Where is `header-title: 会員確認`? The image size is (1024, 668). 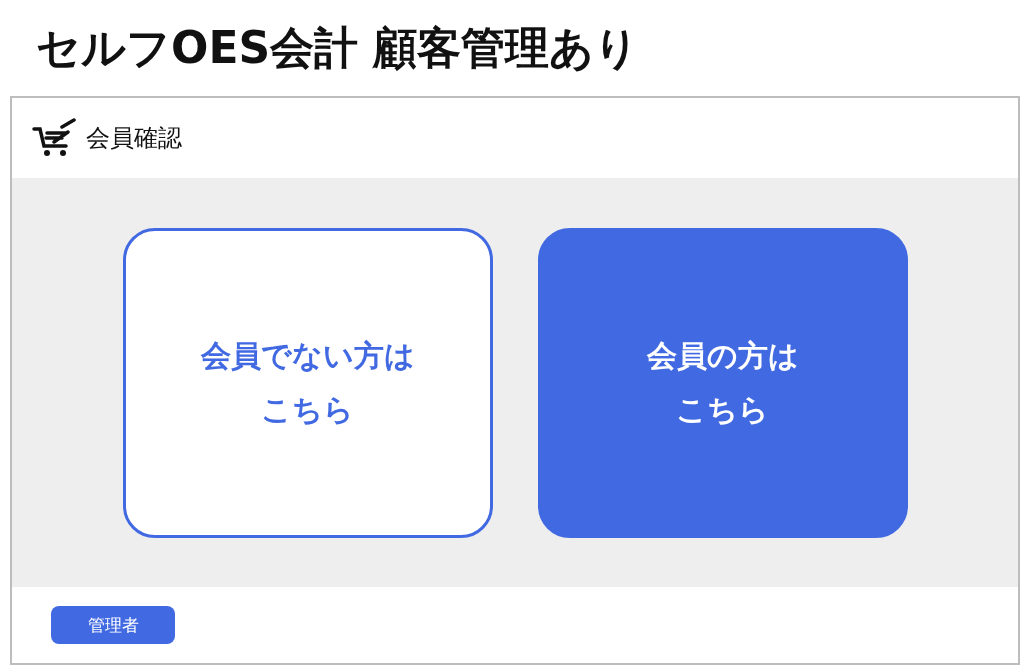 header-title: 会員確認 is located at coordinates (134, 138).